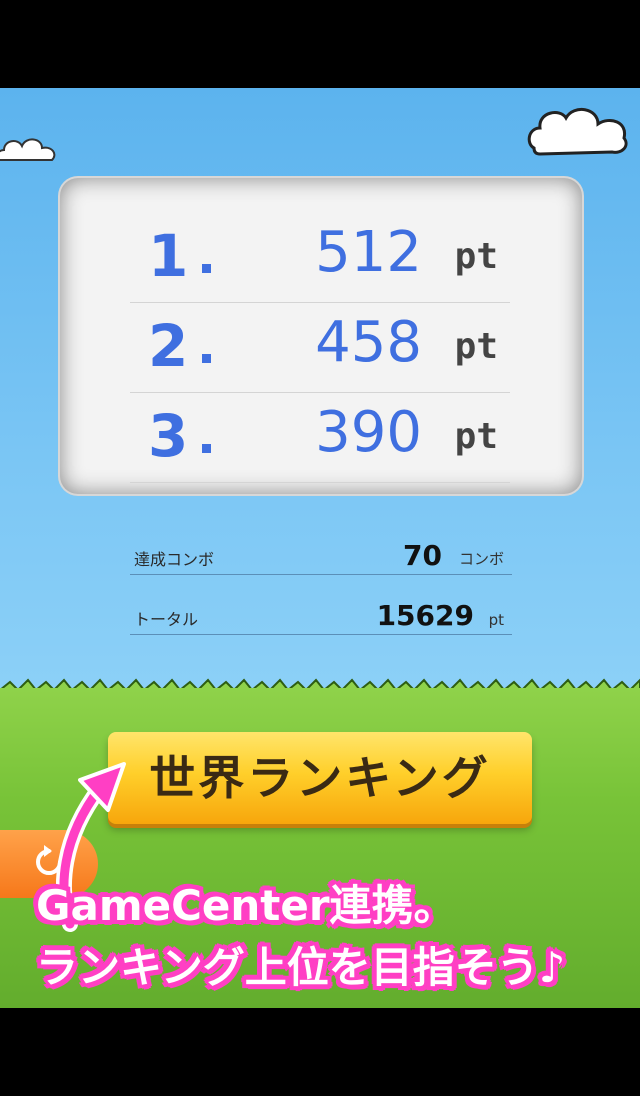 The height and width of the screenshot is (1096, 640). Describe the element at coordinates (425, 615) in the screenshot. I see `total-value: 15629` at that location.